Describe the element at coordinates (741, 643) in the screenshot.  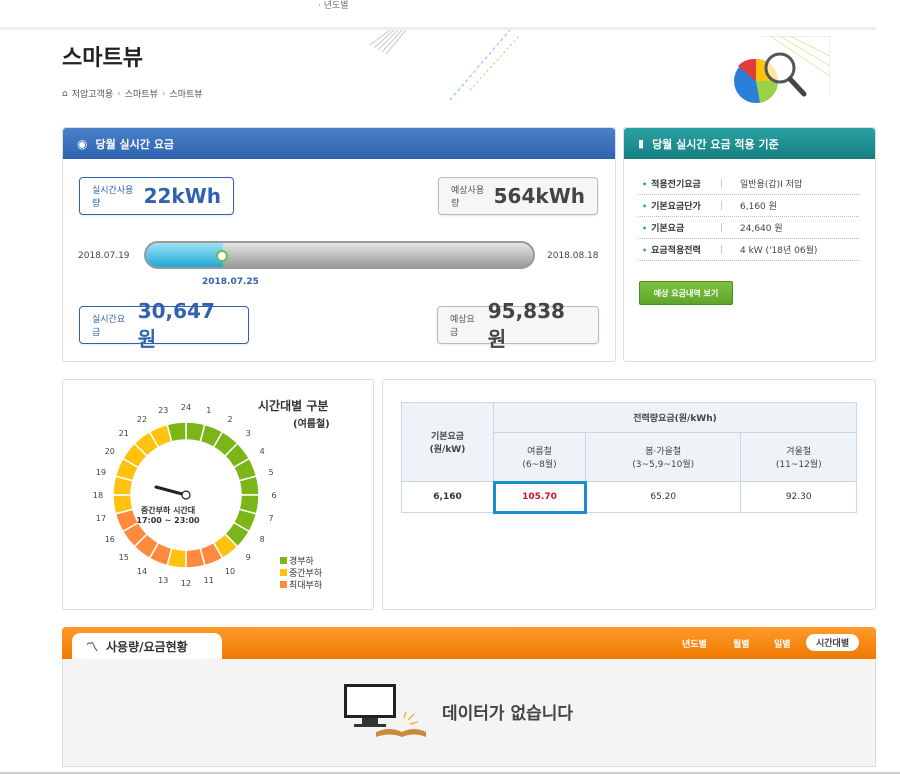
I see `tab-monthly: 월별` at that location.